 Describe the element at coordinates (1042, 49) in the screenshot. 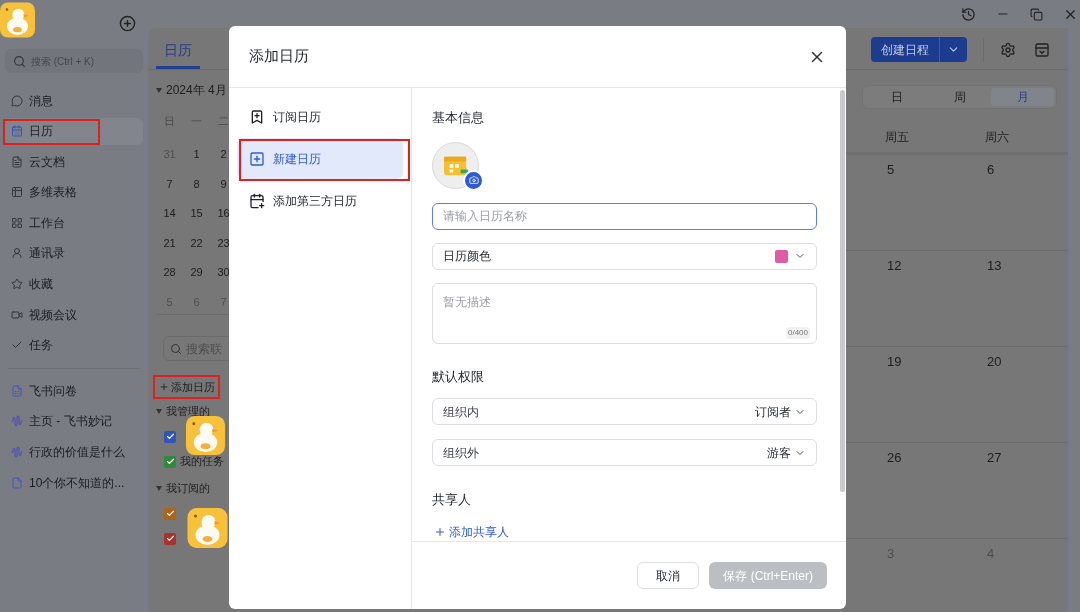

I see `window-icon` at that location.